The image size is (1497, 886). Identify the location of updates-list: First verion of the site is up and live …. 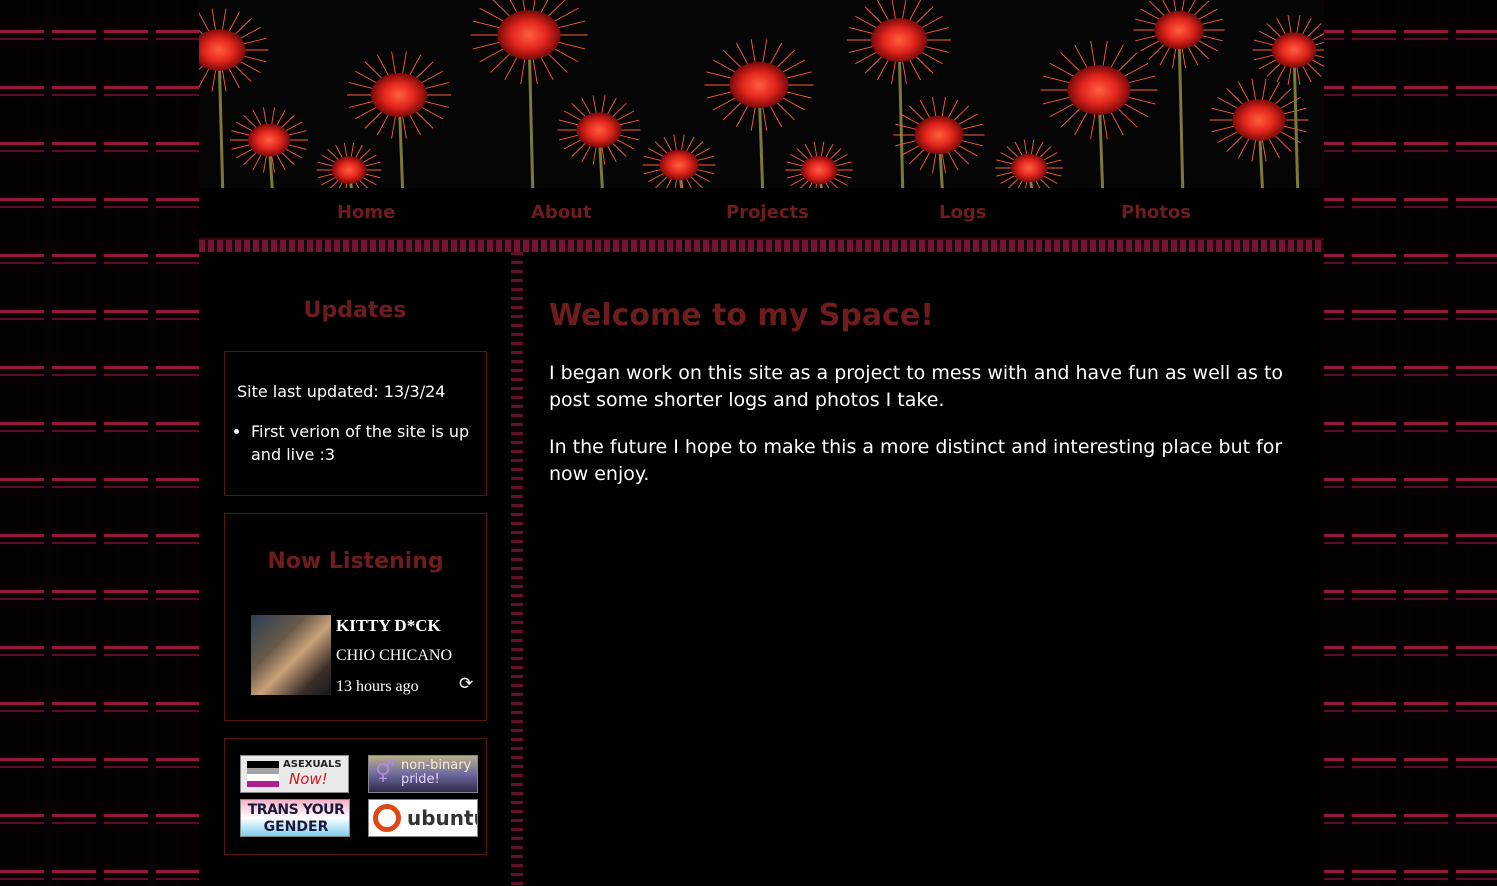
(364, 443).